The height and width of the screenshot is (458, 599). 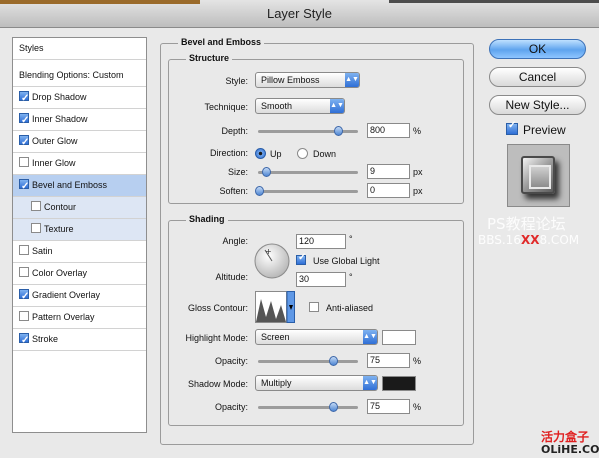 I want to click on direction-down-label: Down, so click(x=325, y=154).